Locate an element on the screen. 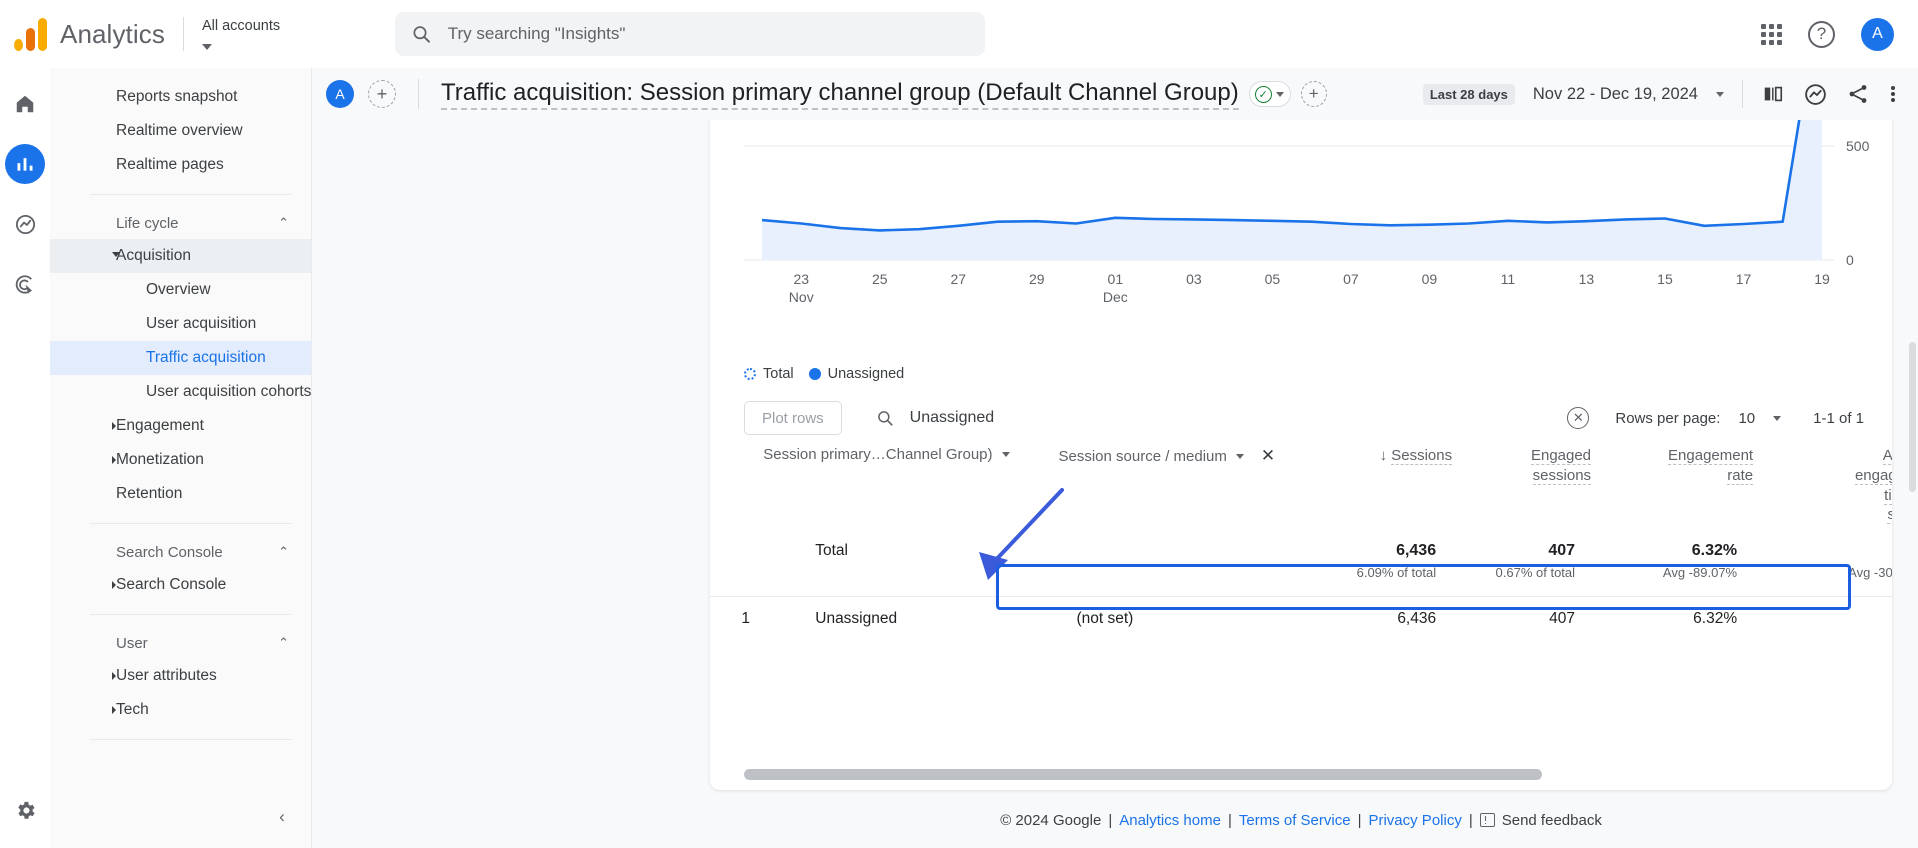 Image resolution: width=1918 pixels, height=848 pixels. copyright: © 2024 Google is located at coordinates (1051, 820).